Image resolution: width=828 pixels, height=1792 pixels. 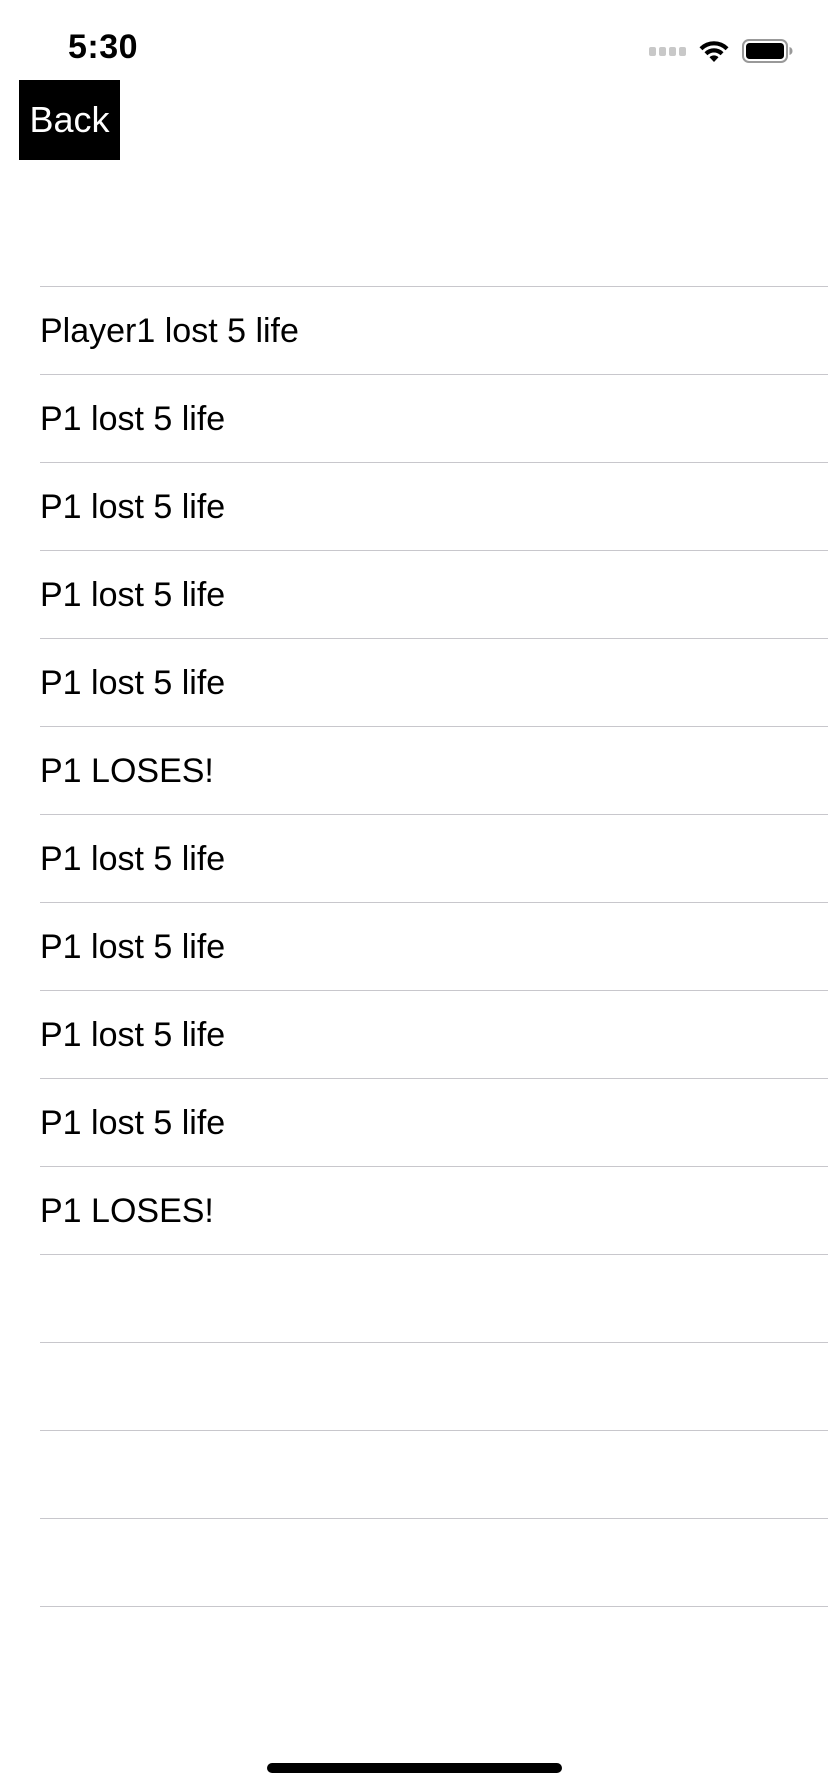 I want to click on wifi-icon, so click(x=714, y=51).